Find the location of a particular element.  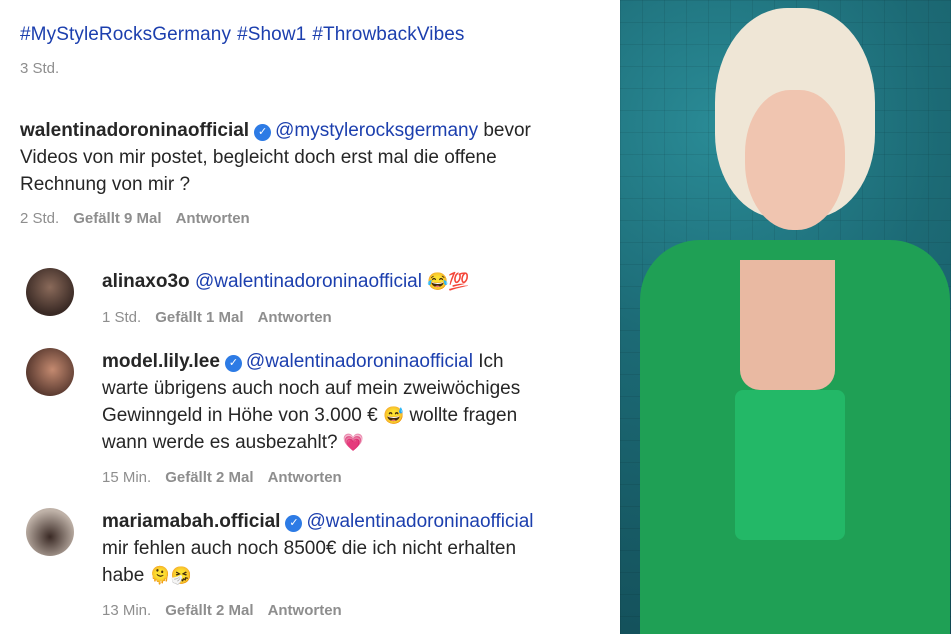

comment-text: wollte fragen is located at coordinates (463, 415).